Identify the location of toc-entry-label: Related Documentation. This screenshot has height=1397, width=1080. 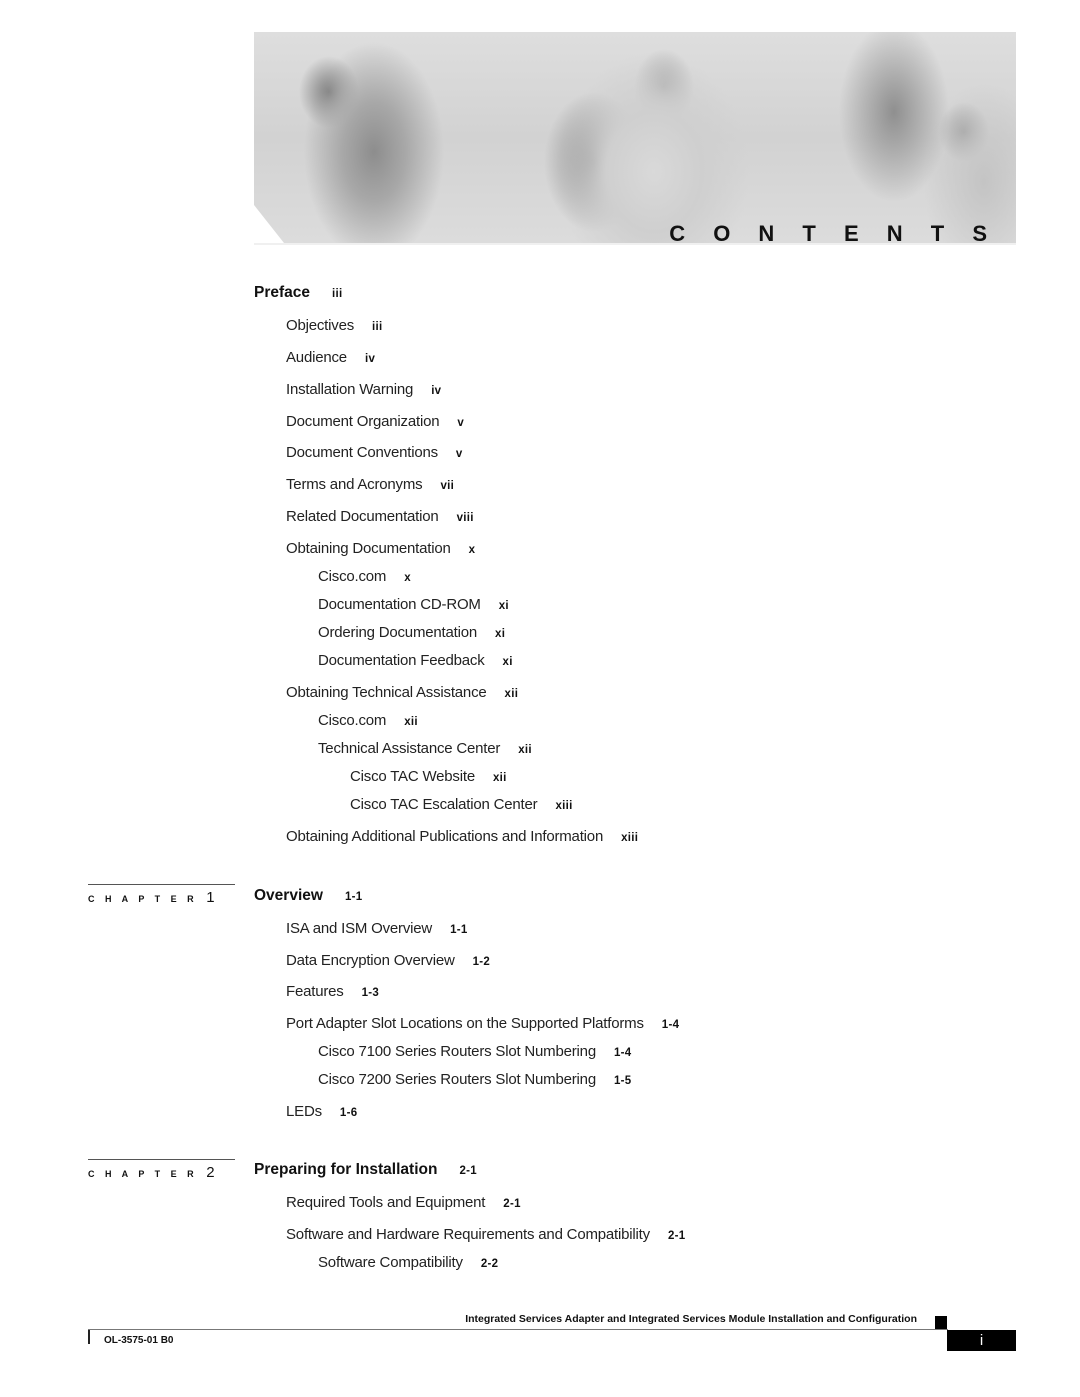
(362, 516).